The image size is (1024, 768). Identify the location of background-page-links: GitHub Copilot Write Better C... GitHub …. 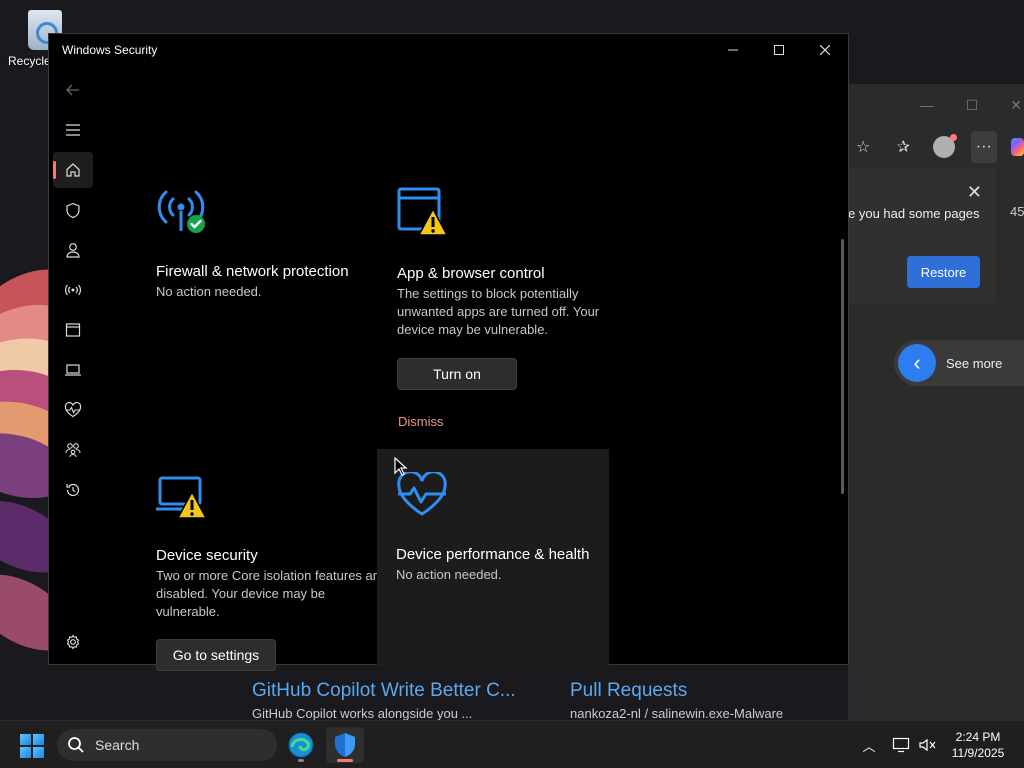
(552, 700).